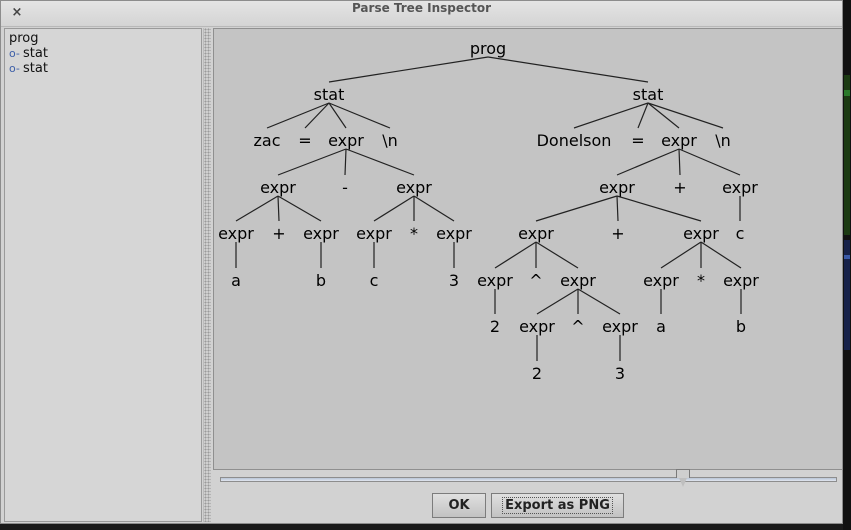  Describe the element at coordinates (488, 48) in the screenshot. I see `tree-node-prog: prog` at that location.